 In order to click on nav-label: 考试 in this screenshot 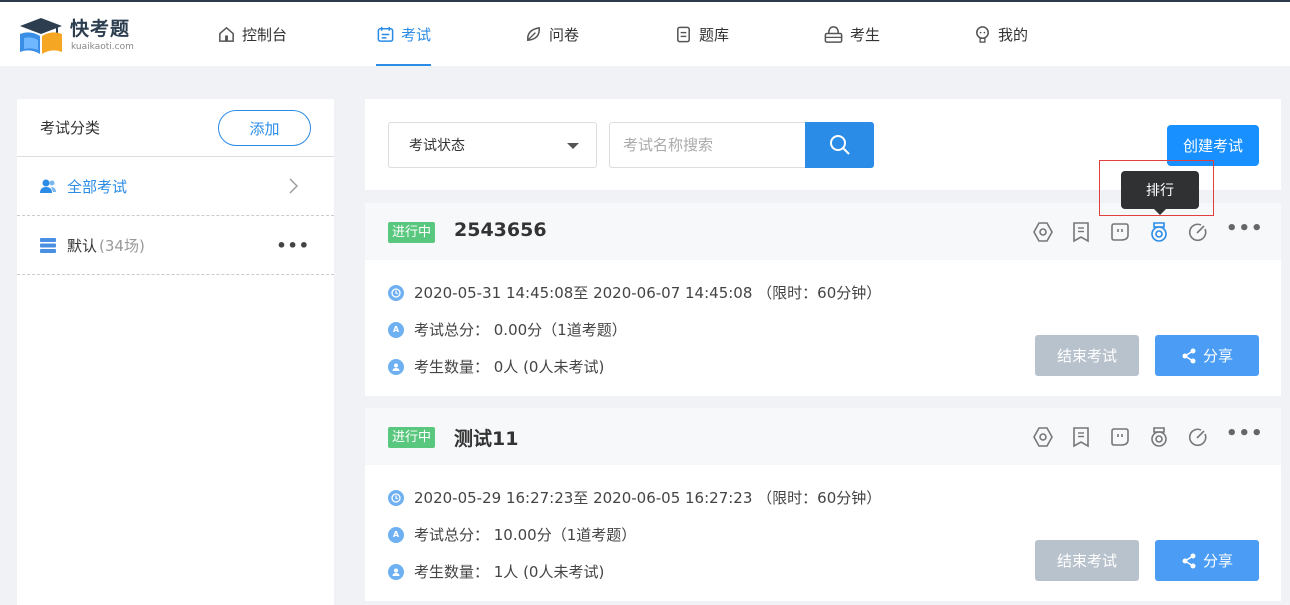, I will do `click(416, 34)`.